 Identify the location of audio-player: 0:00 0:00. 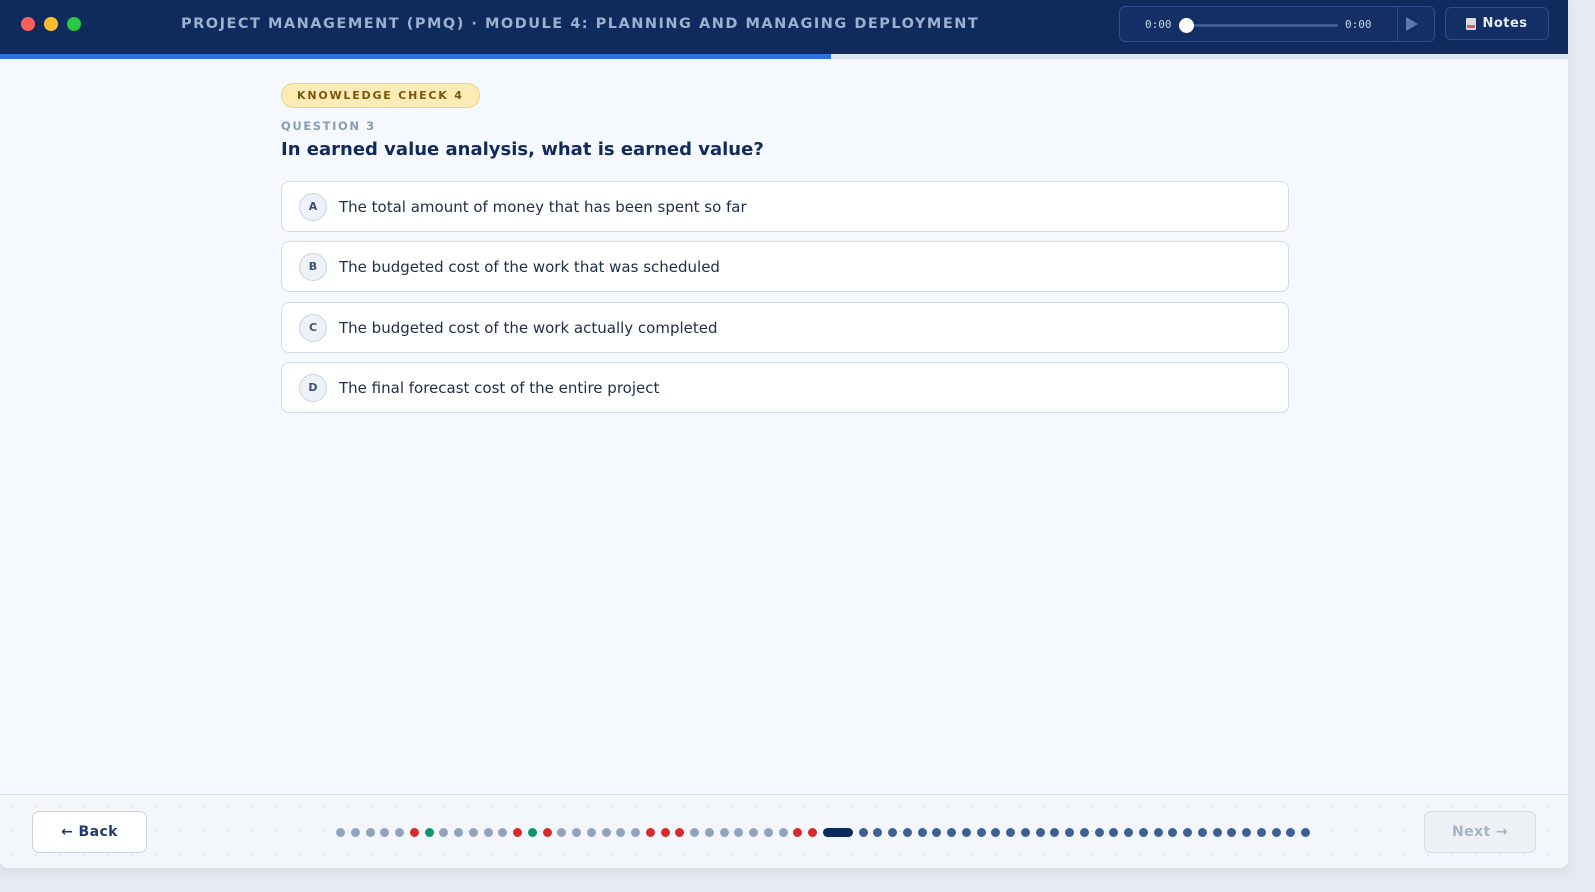
(1277, 24).